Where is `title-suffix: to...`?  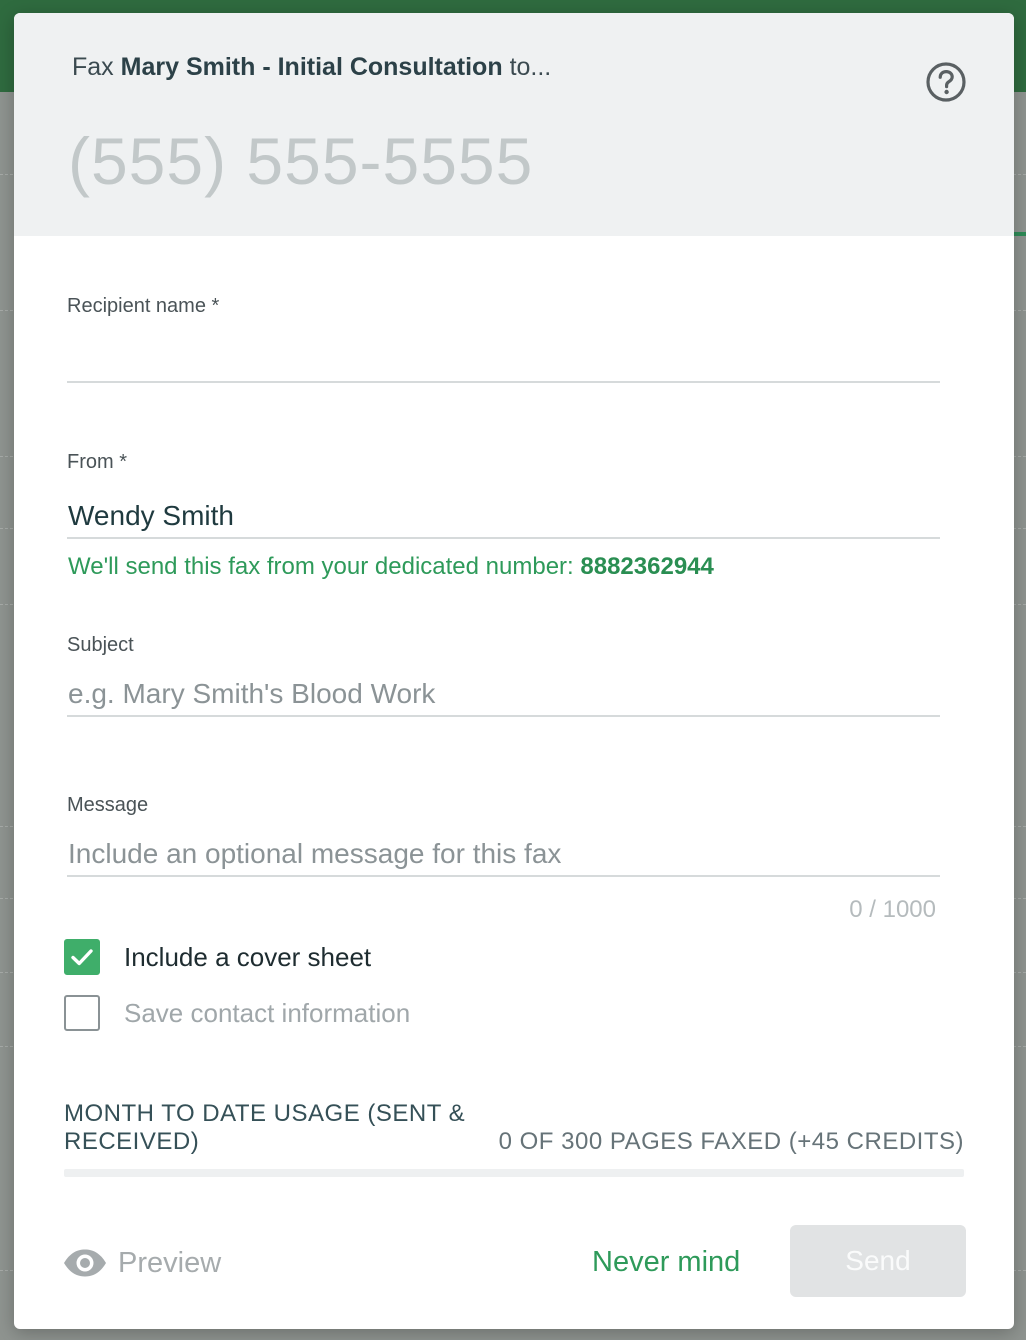 title-suffix: to... is located at coordinates (530, 67).